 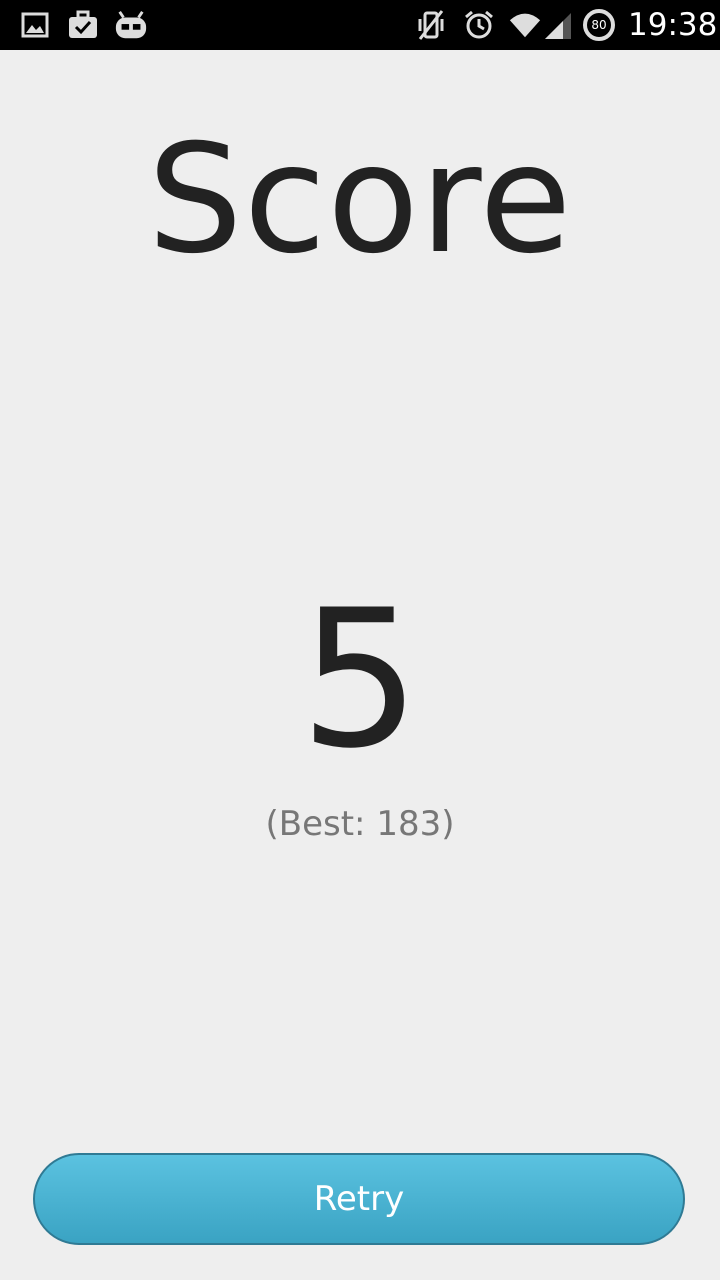 I want to click on signal-icon, so click(x=557, y=25).